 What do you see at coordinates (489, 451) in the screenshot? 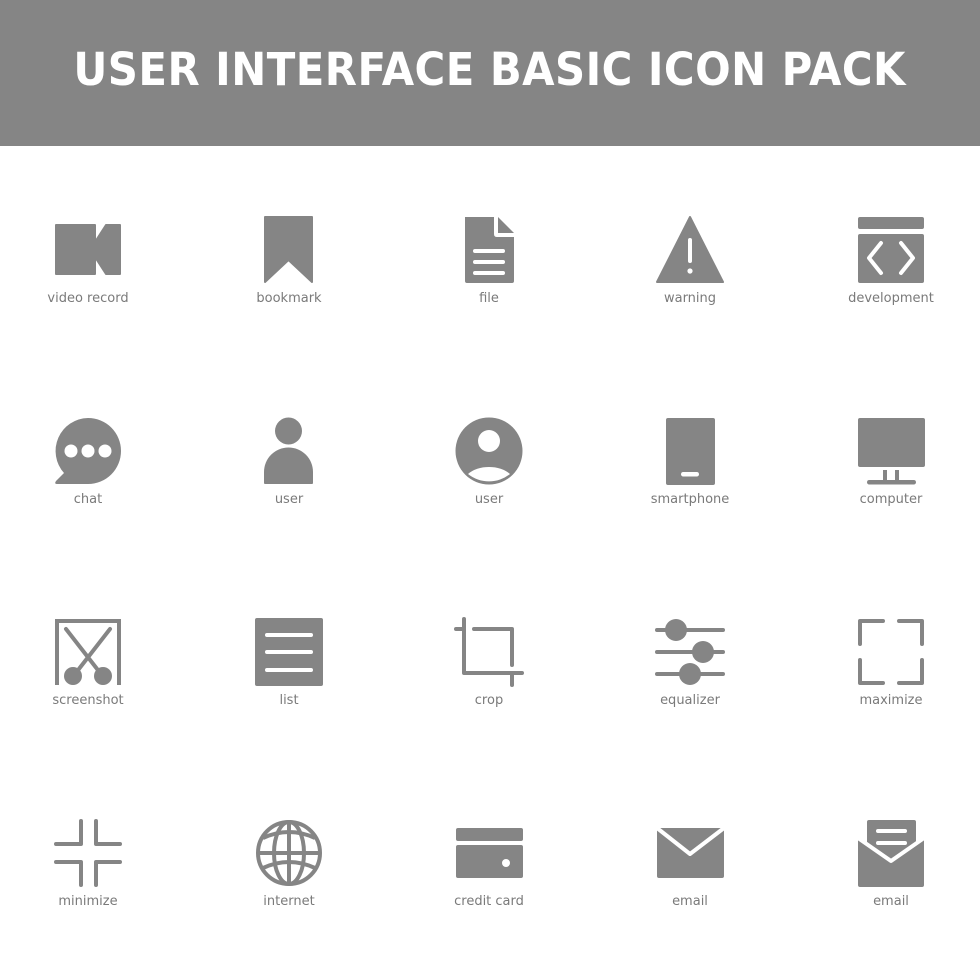
I see `user-circle-icon` at bounding box center [489, 451].